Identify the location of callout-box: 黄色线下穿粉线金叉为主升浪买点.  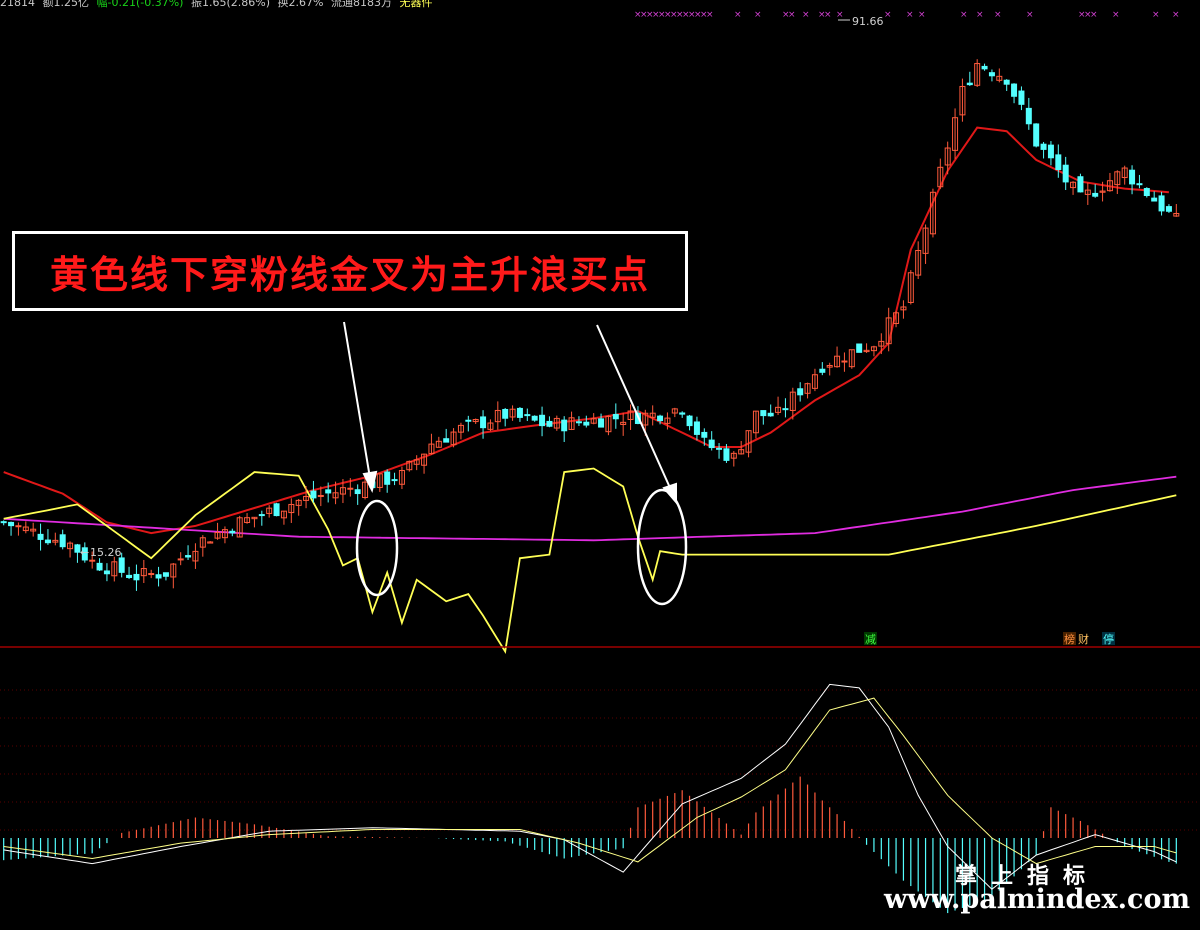
(350, 271).